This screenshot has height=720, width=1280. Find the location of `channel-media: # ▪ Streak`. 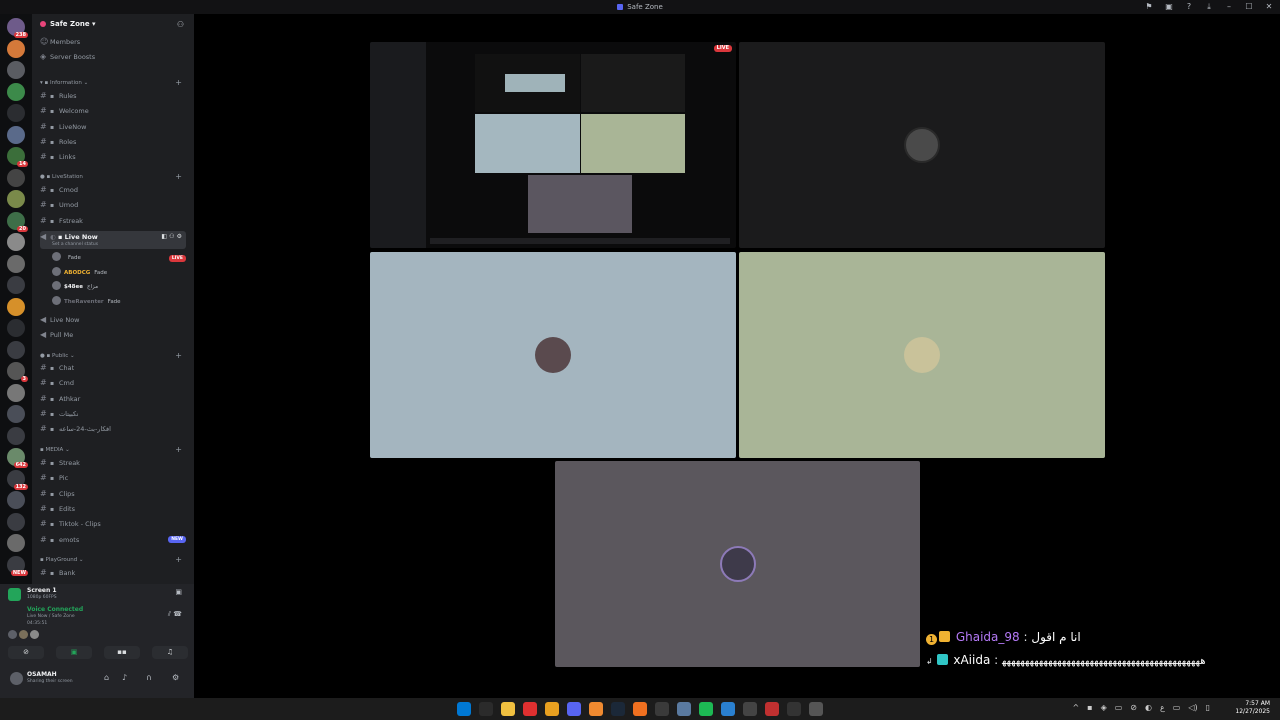

channel-media: # ▪ Streak is located at coordinates (113, 463).